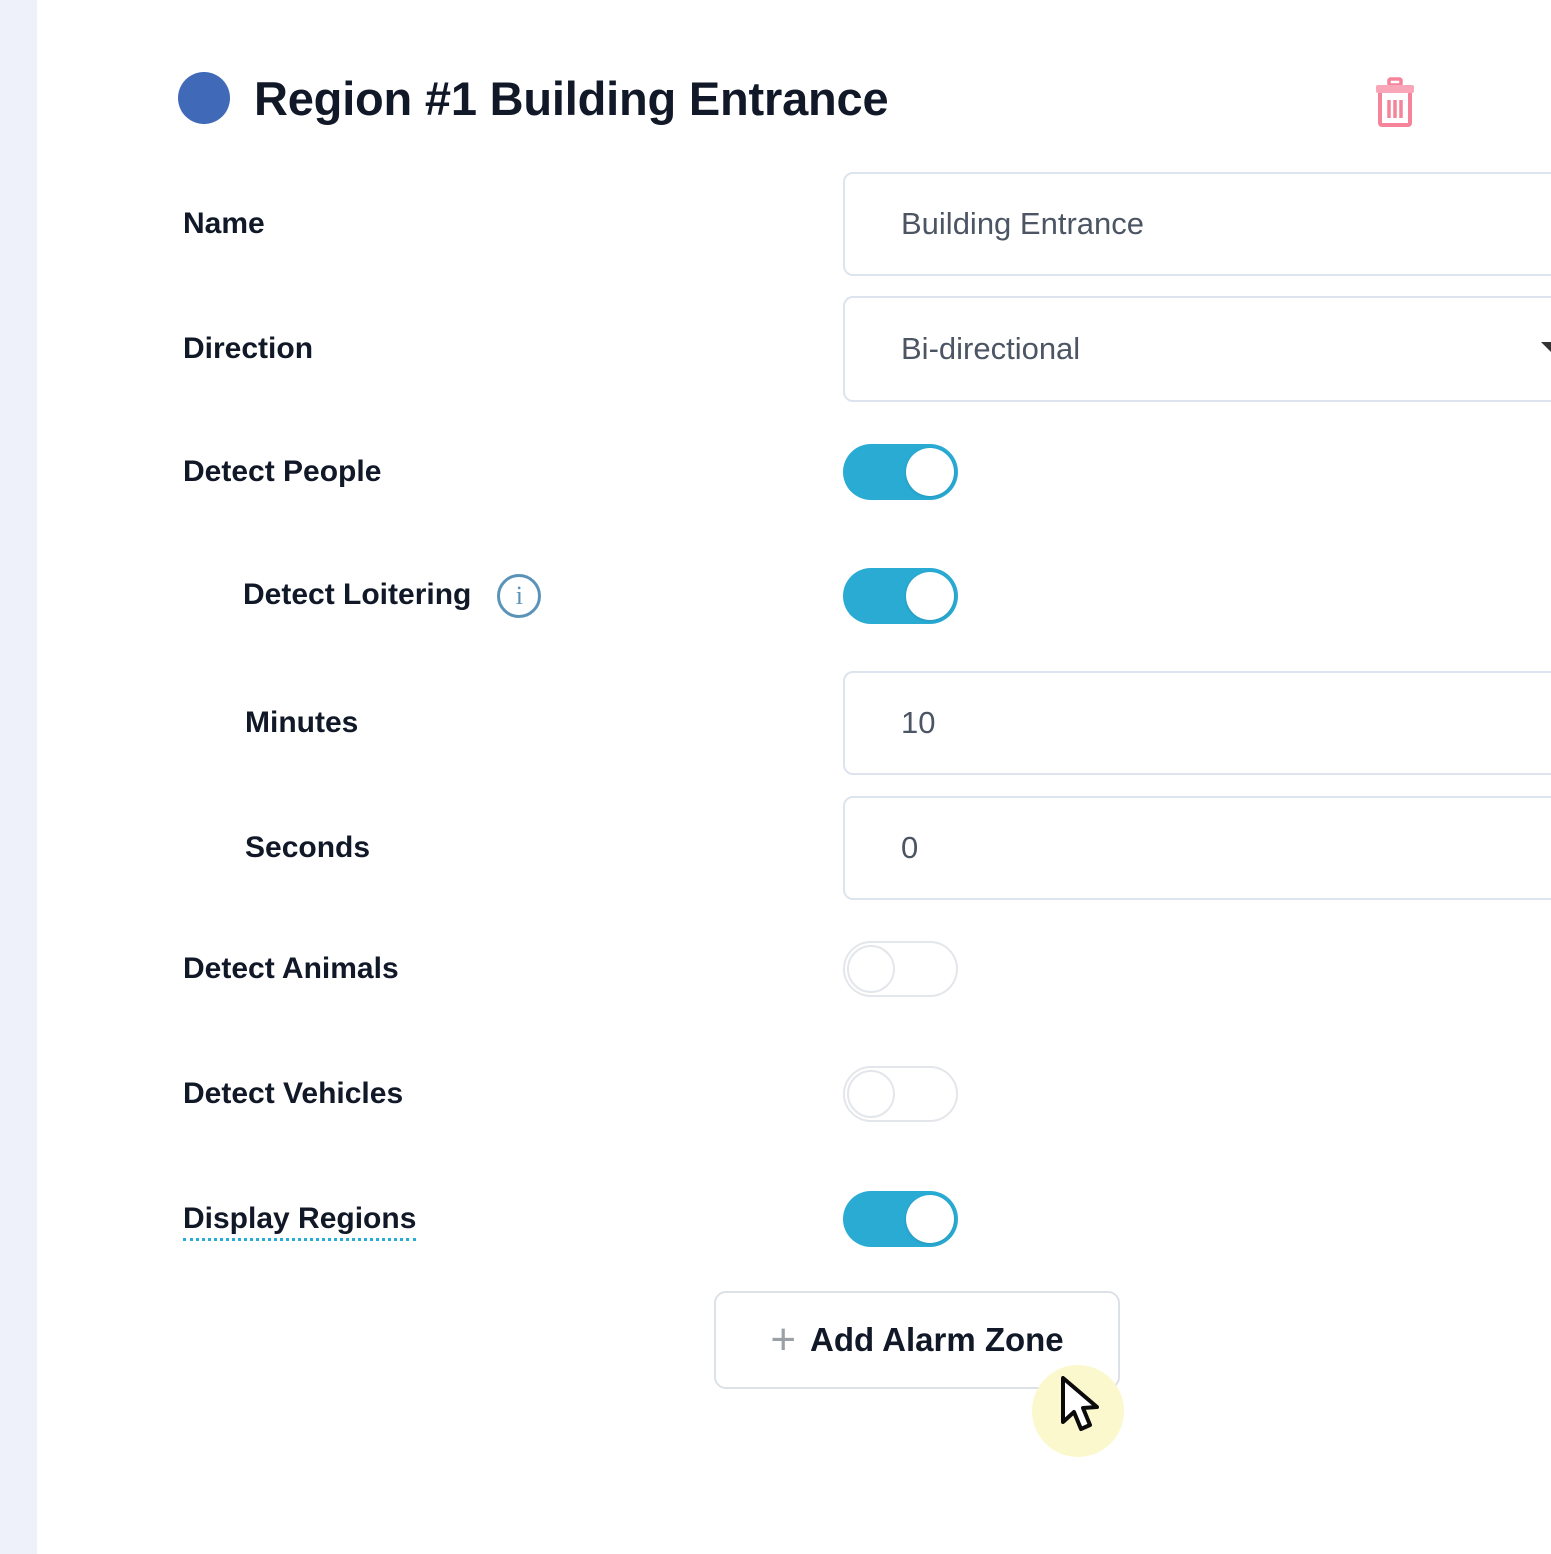 Image resolution: width=1551 pixels, height=1554 pixels. I want to click on info-icon: i, so click(519, 596).